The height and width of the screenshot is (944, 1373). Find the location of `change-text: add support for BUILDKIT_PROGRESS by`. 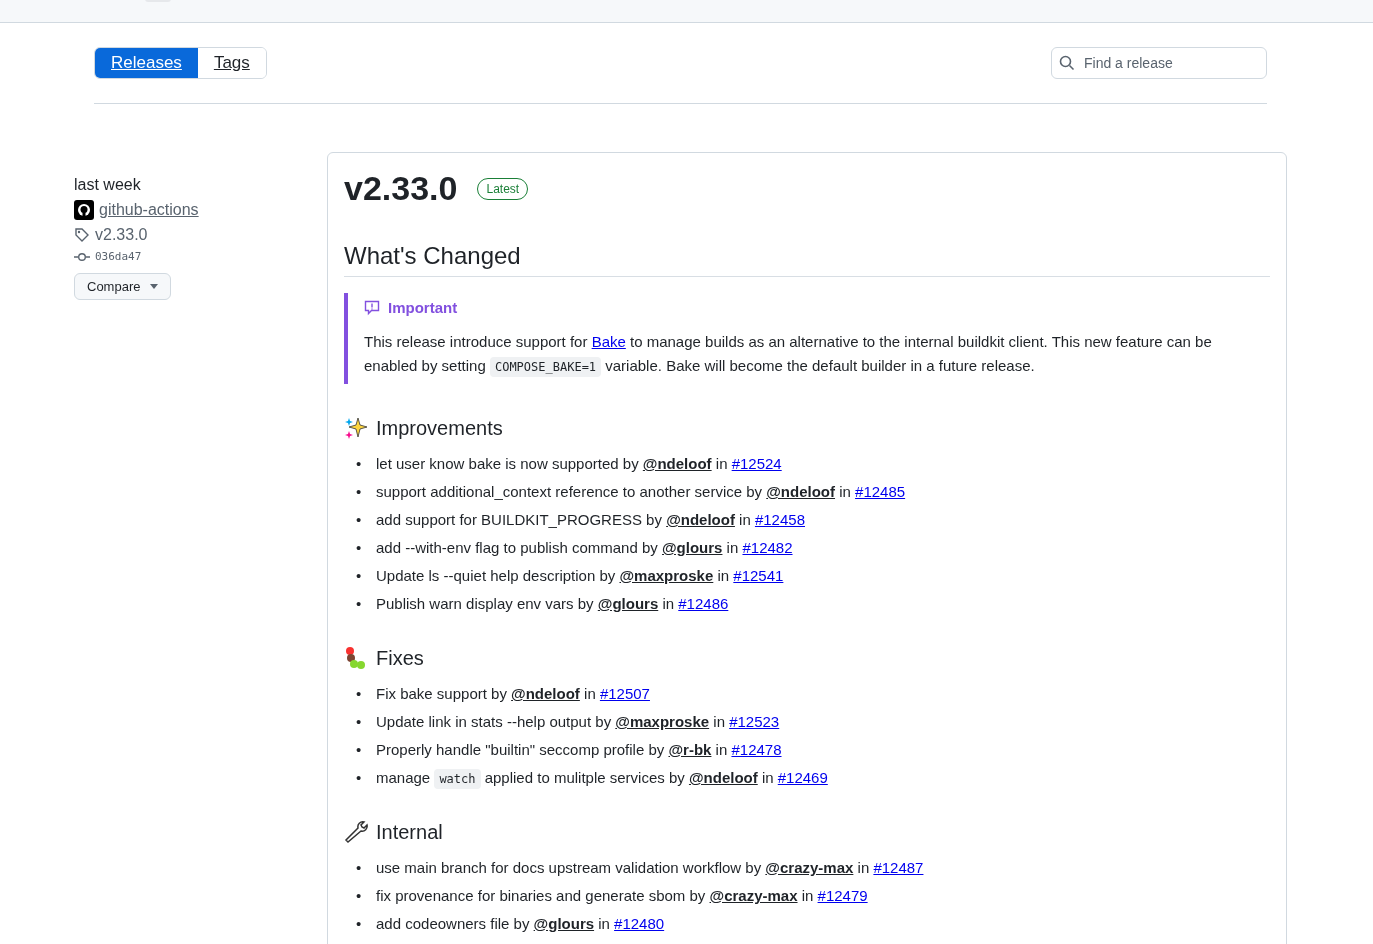

change-text: add support for BUILDKIT_PROGRESS by is located at coordinates (519, 520).